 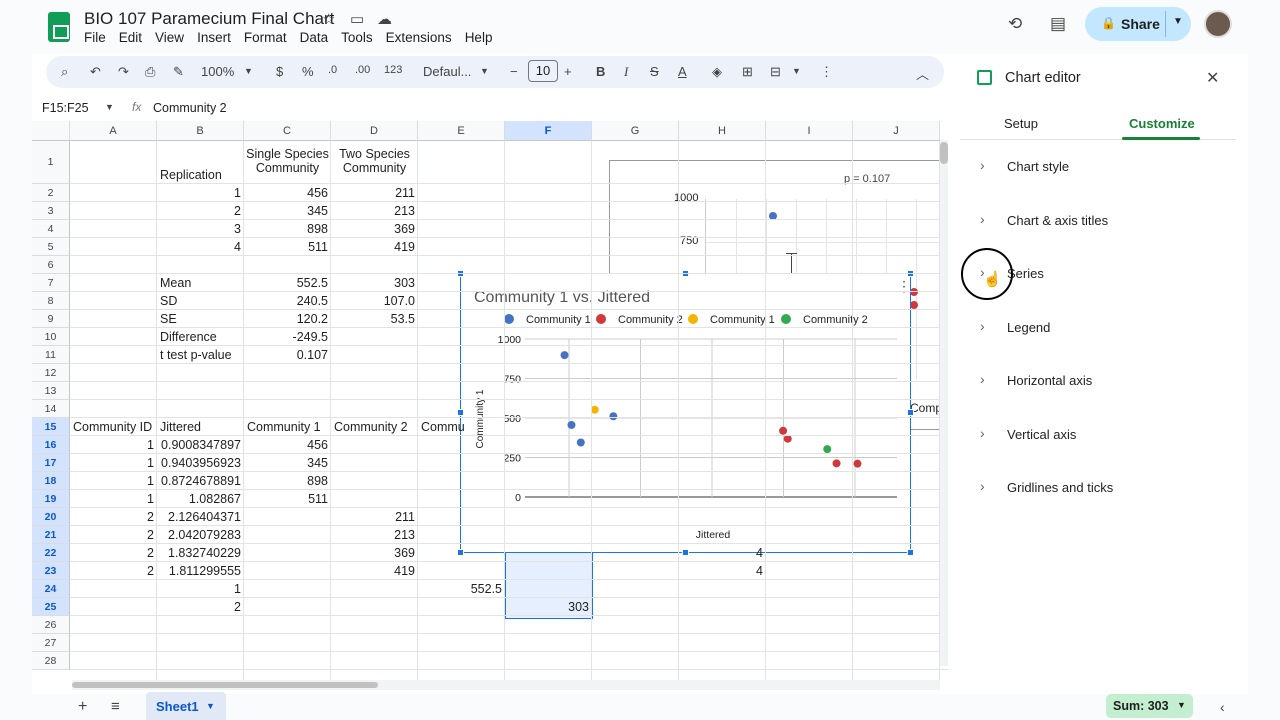 I want to click on row-header: 8, so click(x=51, y=301).